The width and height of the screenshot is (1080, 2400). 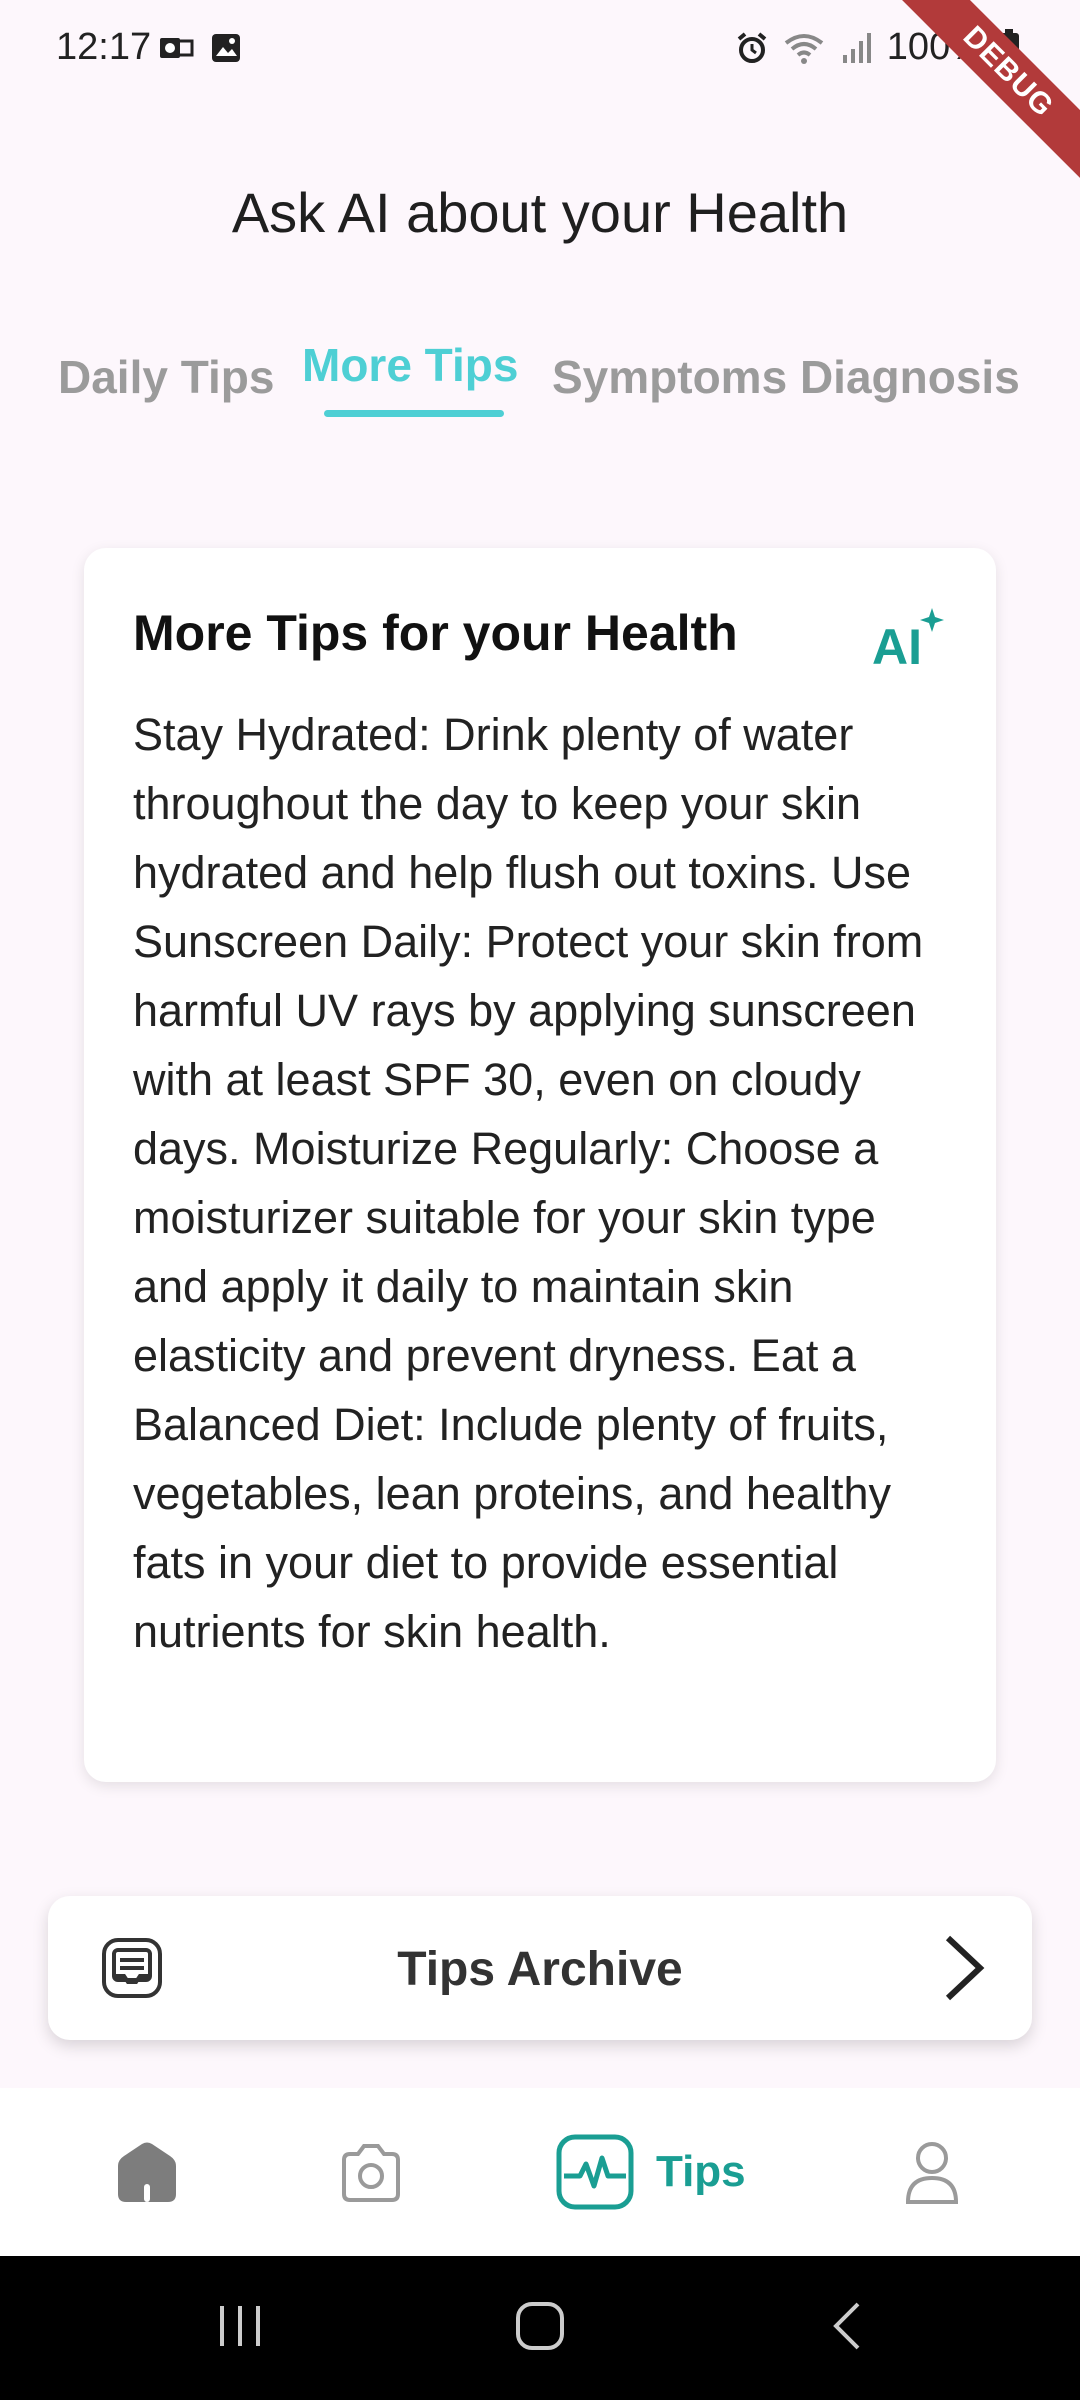 What do you see at coordinates (177, 48) in the screenshot?
I see `outlook-notification-icon` at bounding box center [177, 48].